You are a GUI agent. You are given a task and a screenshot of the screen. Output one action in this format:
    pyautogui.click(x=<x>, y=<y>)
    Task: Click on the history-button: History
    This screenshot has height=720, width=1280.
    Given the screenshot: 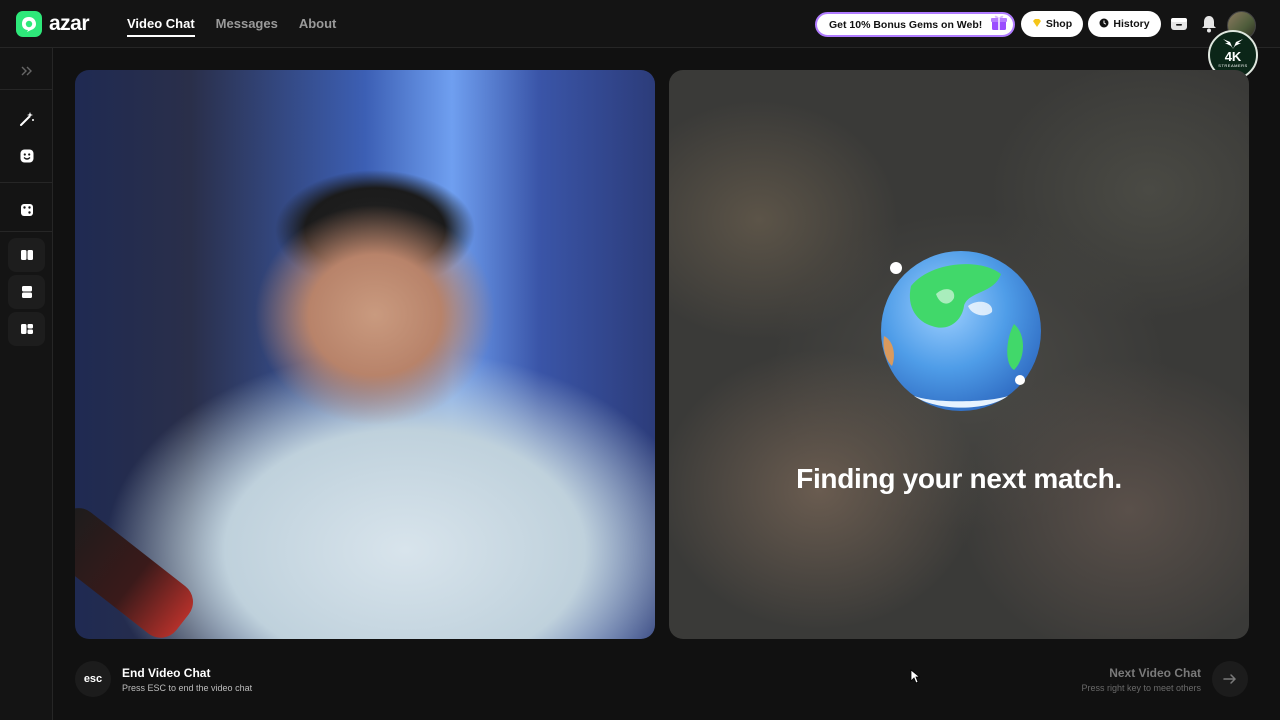 What is the action you would take?
    pyautogui.click(x=1124, y=24)
    